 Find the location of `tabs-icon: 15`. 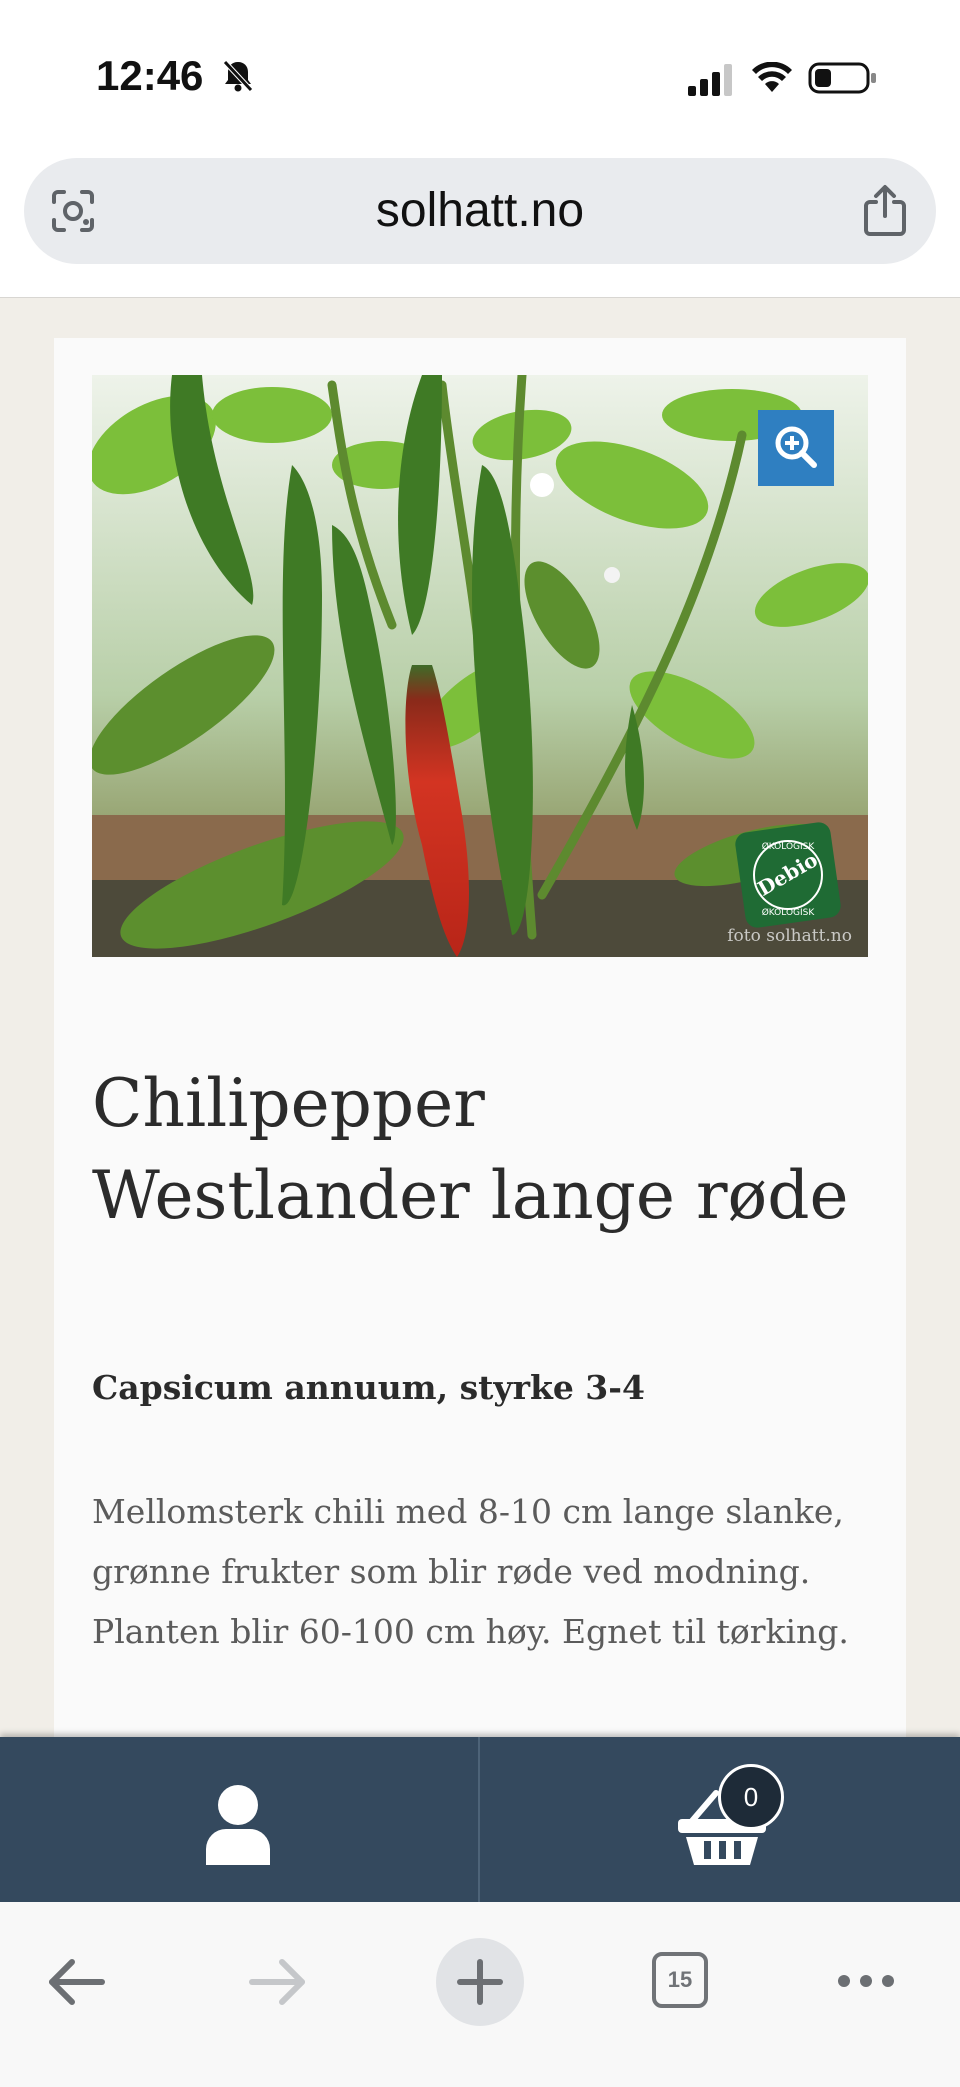

tabs-icon: 15 is located at coordinates (680, 1980).